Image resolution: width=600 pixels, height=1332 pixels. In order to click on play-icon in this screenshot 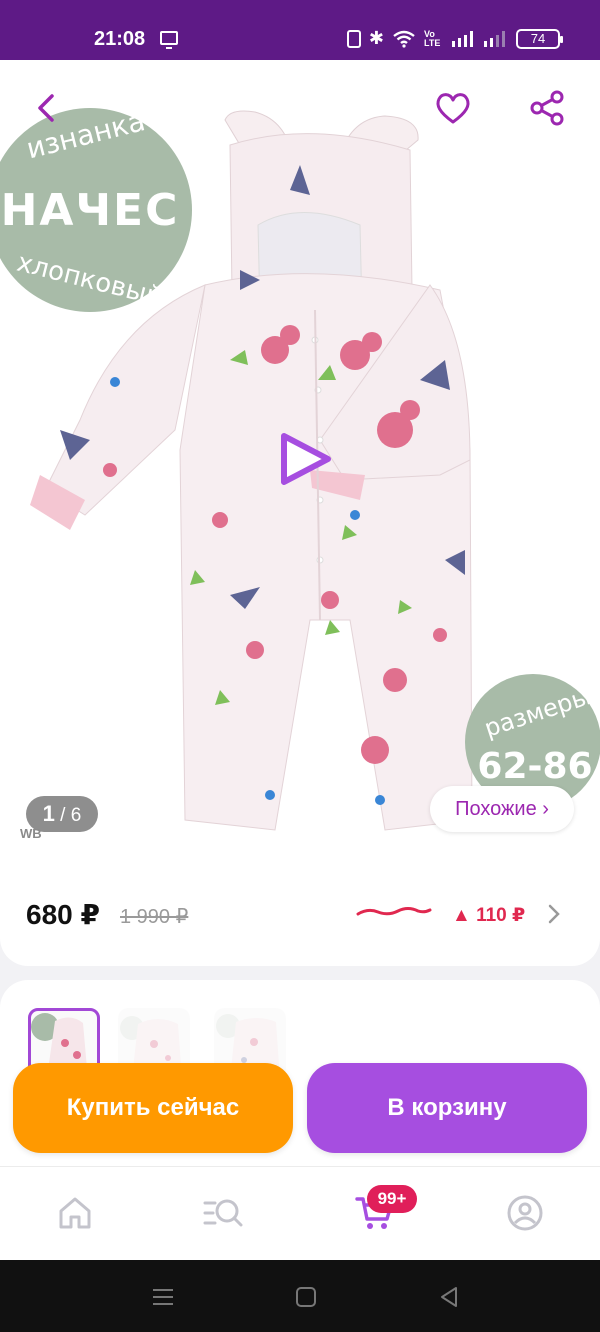, I will do `click(305, 459)`.